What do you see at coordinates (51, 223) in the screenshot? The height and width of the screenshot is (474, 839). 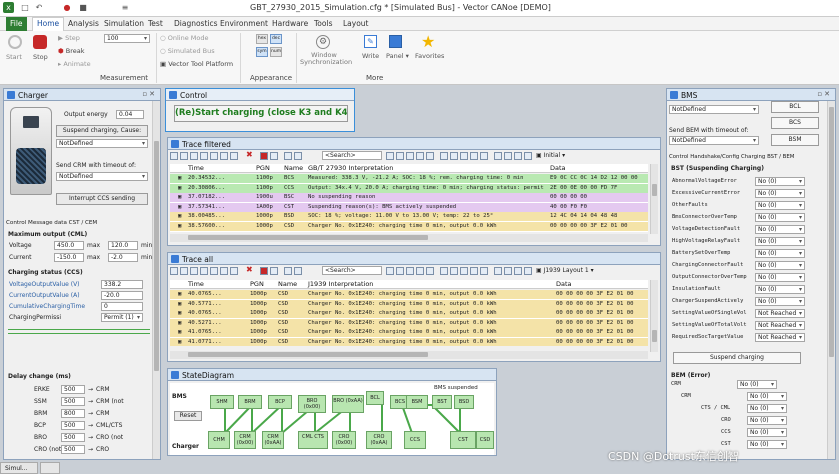 I see `charger-tabs: Control Message data CST / CEM` at bounding box center [51, 223].